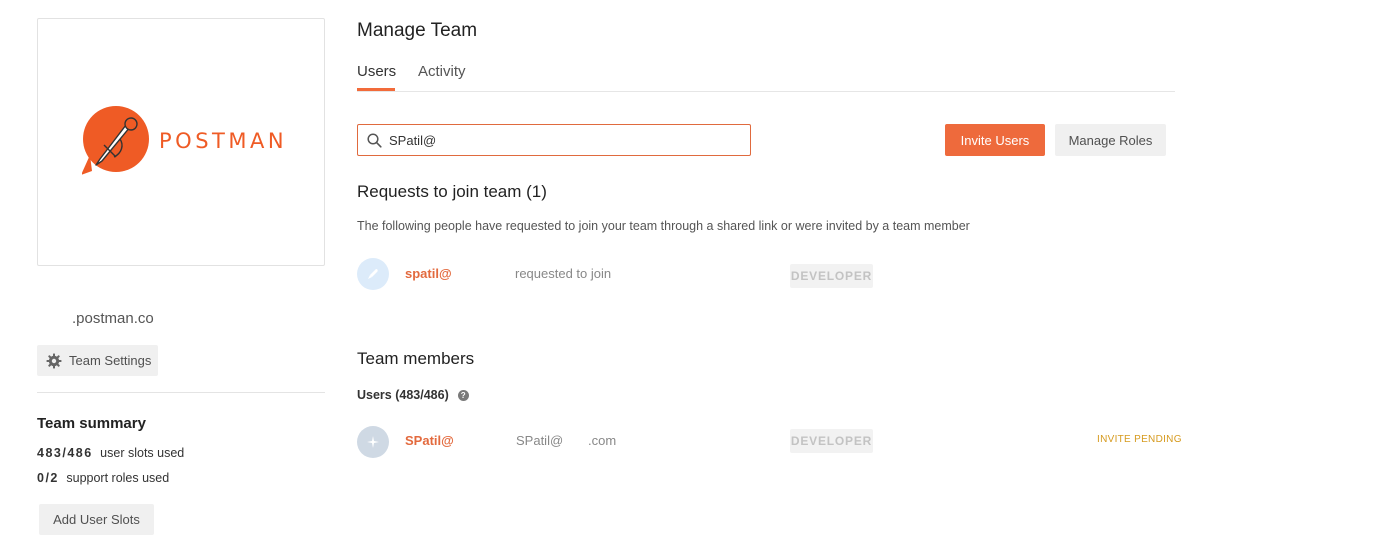  Describe the element at coordinates (540, 440) in the screenshot. I see `member-email-user: SPatil@` at that location.